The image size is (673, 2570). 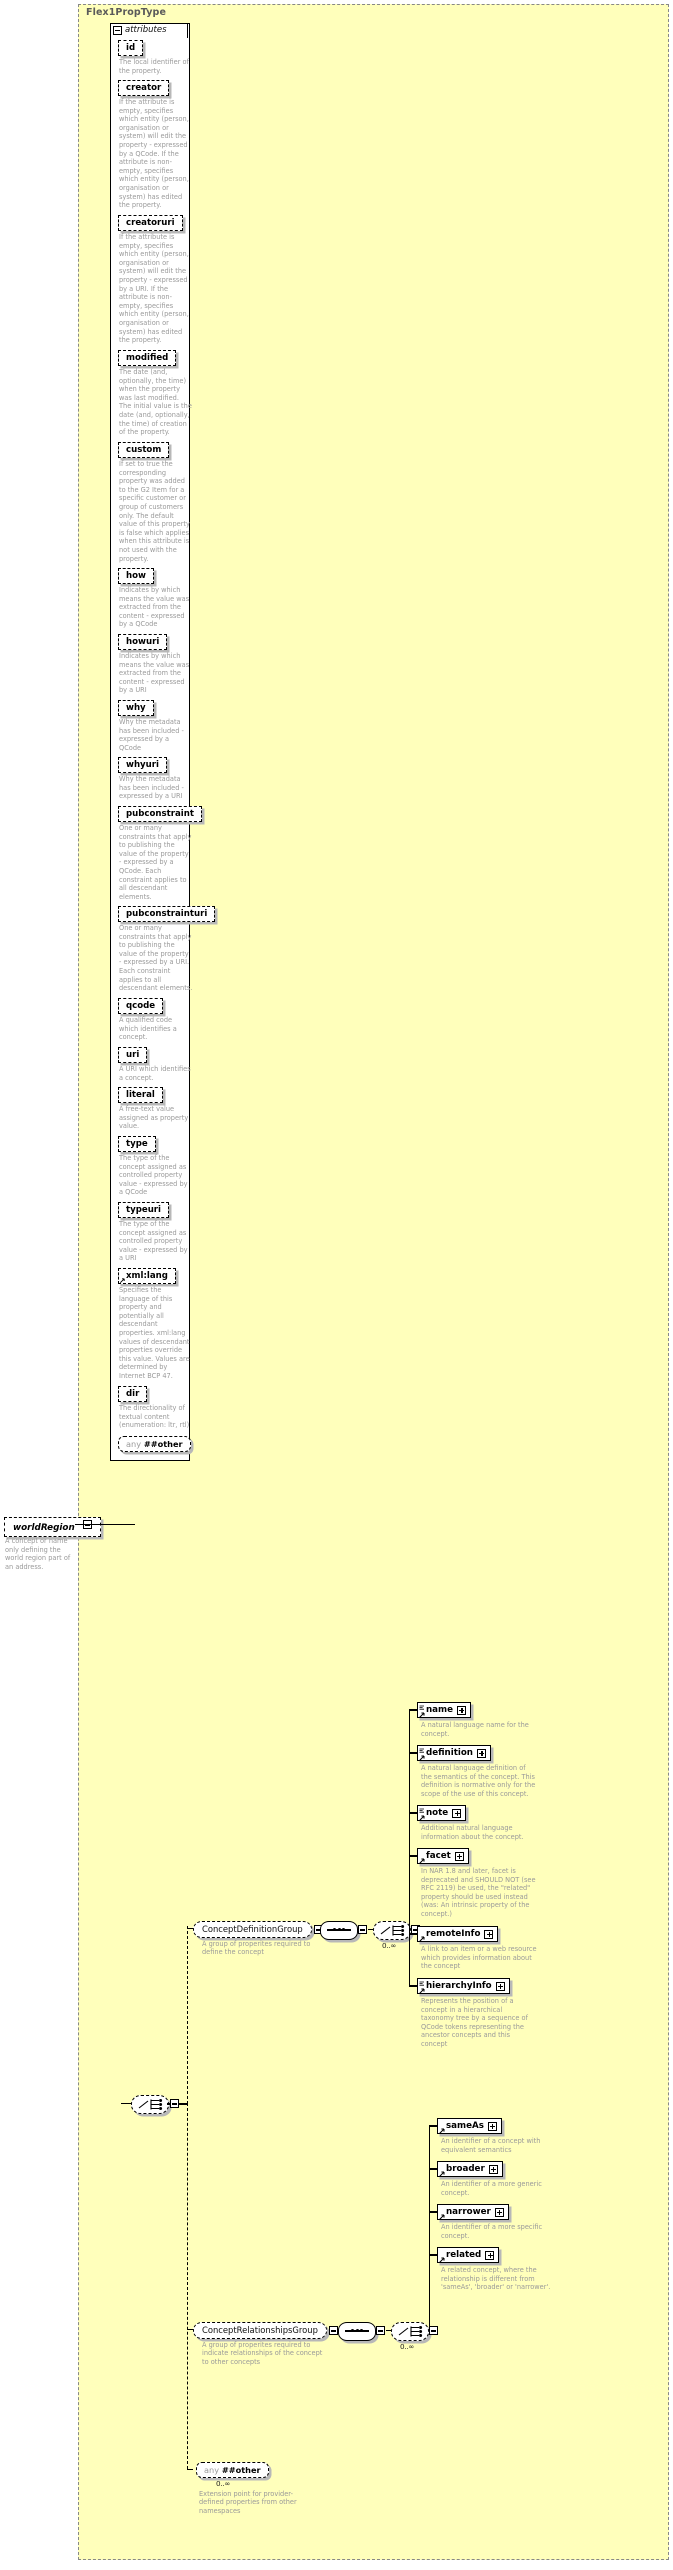 What do you see at coordinates (223, 2483) in the screenshot?
I see `any-occurrence: 0..∞` at bounding box center [223, 2483].